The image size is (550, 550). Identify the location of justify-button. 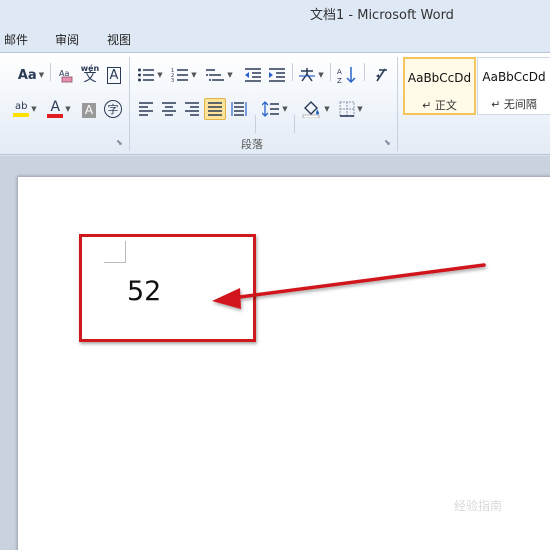
(215, 109).